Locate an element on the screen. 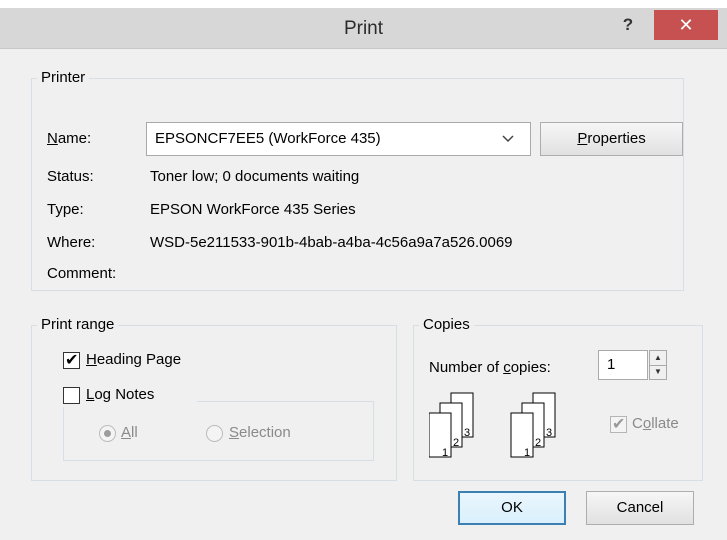  type-value: EPSON WorkForce 435 Series is located at coordinates (253, 209).